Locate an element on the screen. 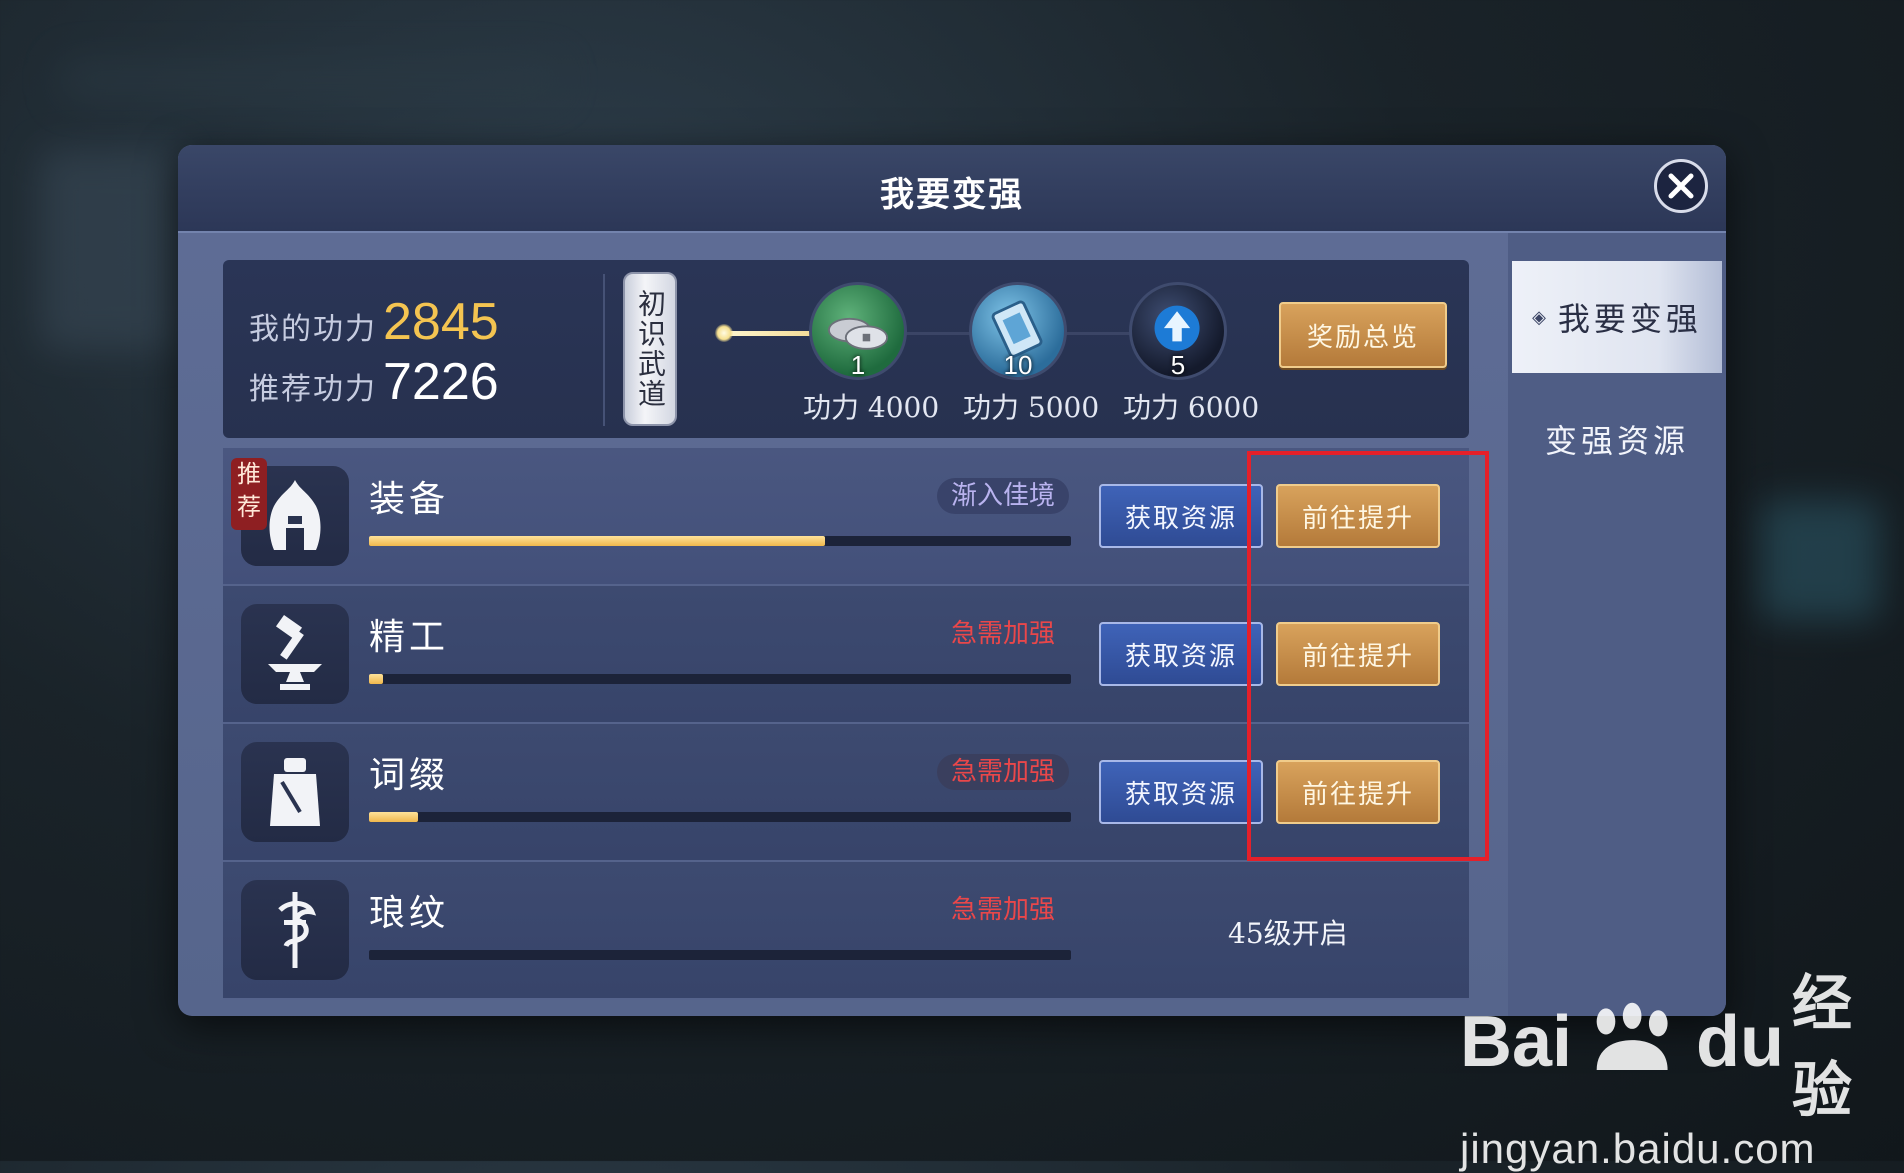  dragon-sword-icon is located at coordinates (295, 930).